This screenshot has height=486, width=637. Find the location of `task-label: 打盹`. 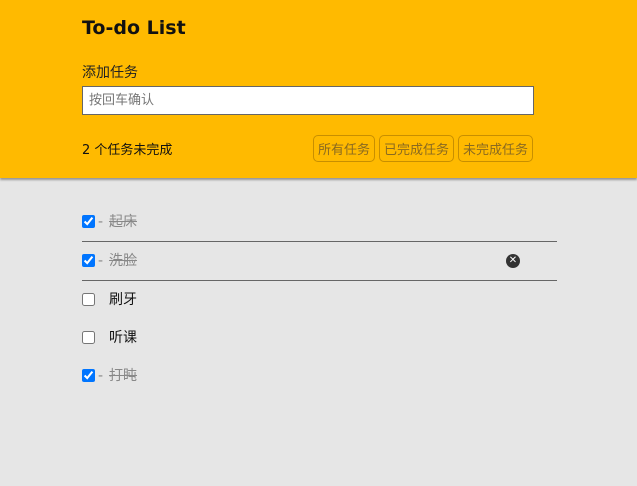

task-label: 打盹 is located at coordinates (123, 376).